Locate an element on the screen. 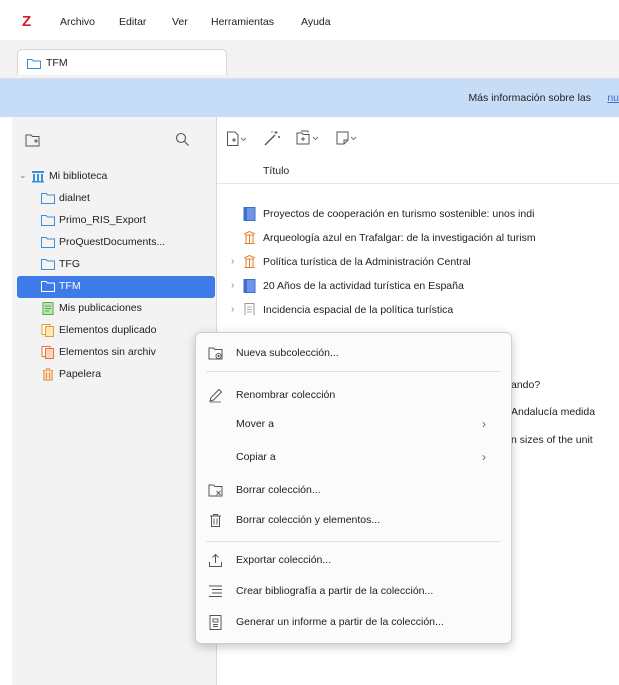  search-icon is located at coordinates (182, 139).